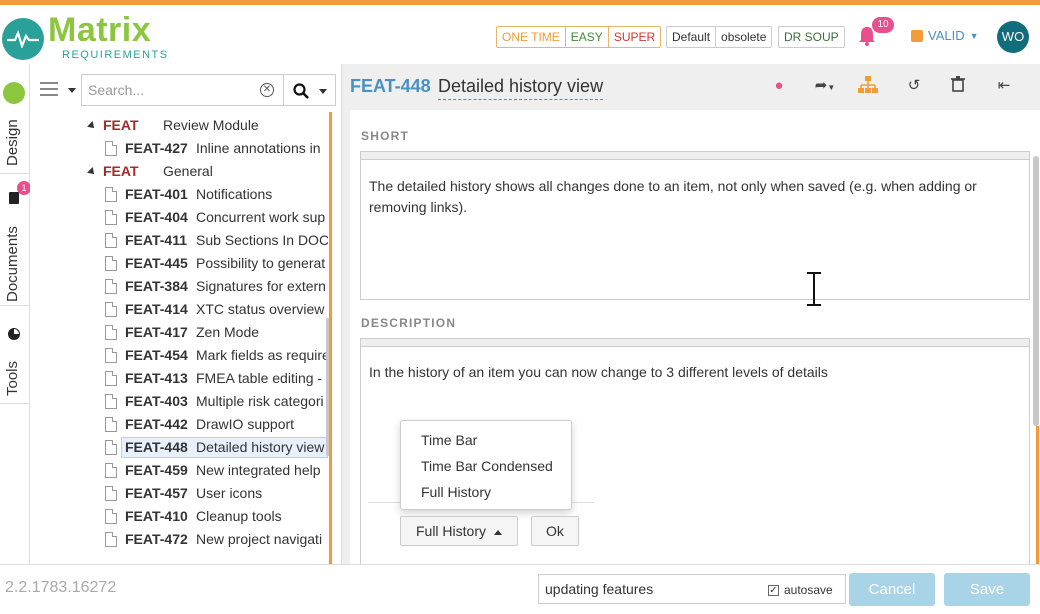  Describe the element at coordinates (179, 217) in the screenshot. I see `tree-item-row: FEAT-404 Concurrent work sup` at that location.